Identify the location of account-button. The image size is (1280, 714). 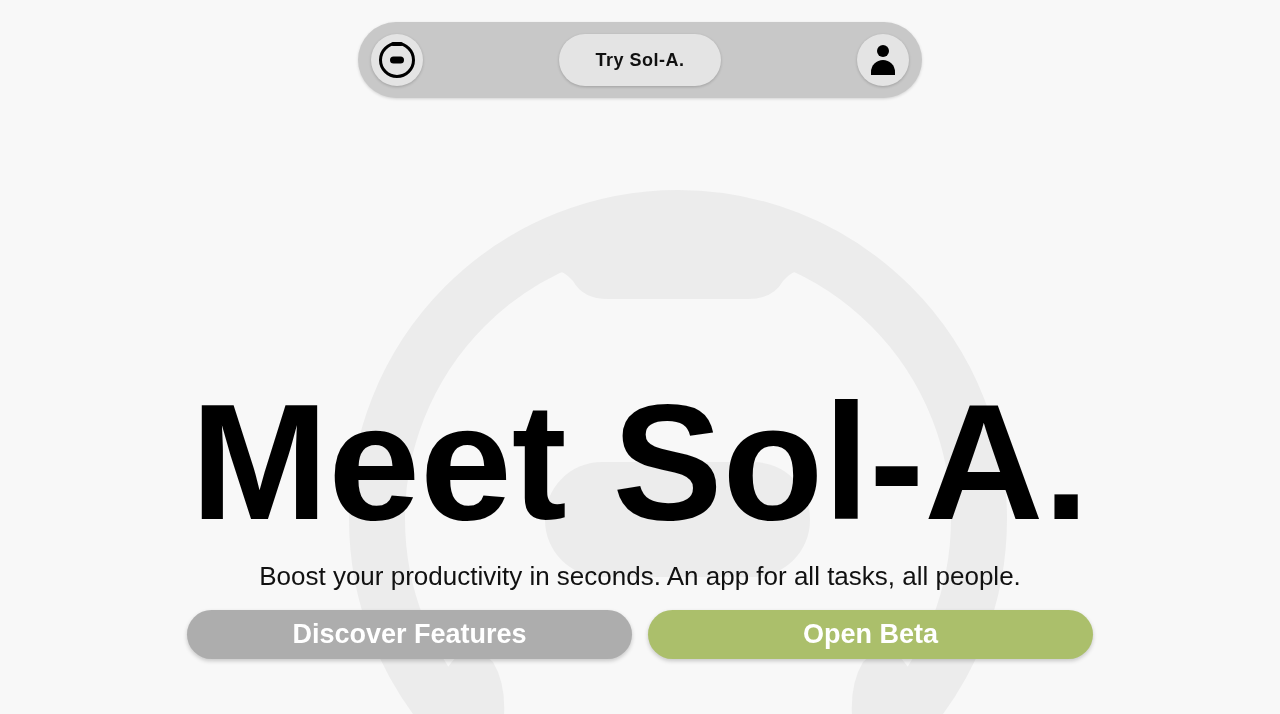
(883, 60).